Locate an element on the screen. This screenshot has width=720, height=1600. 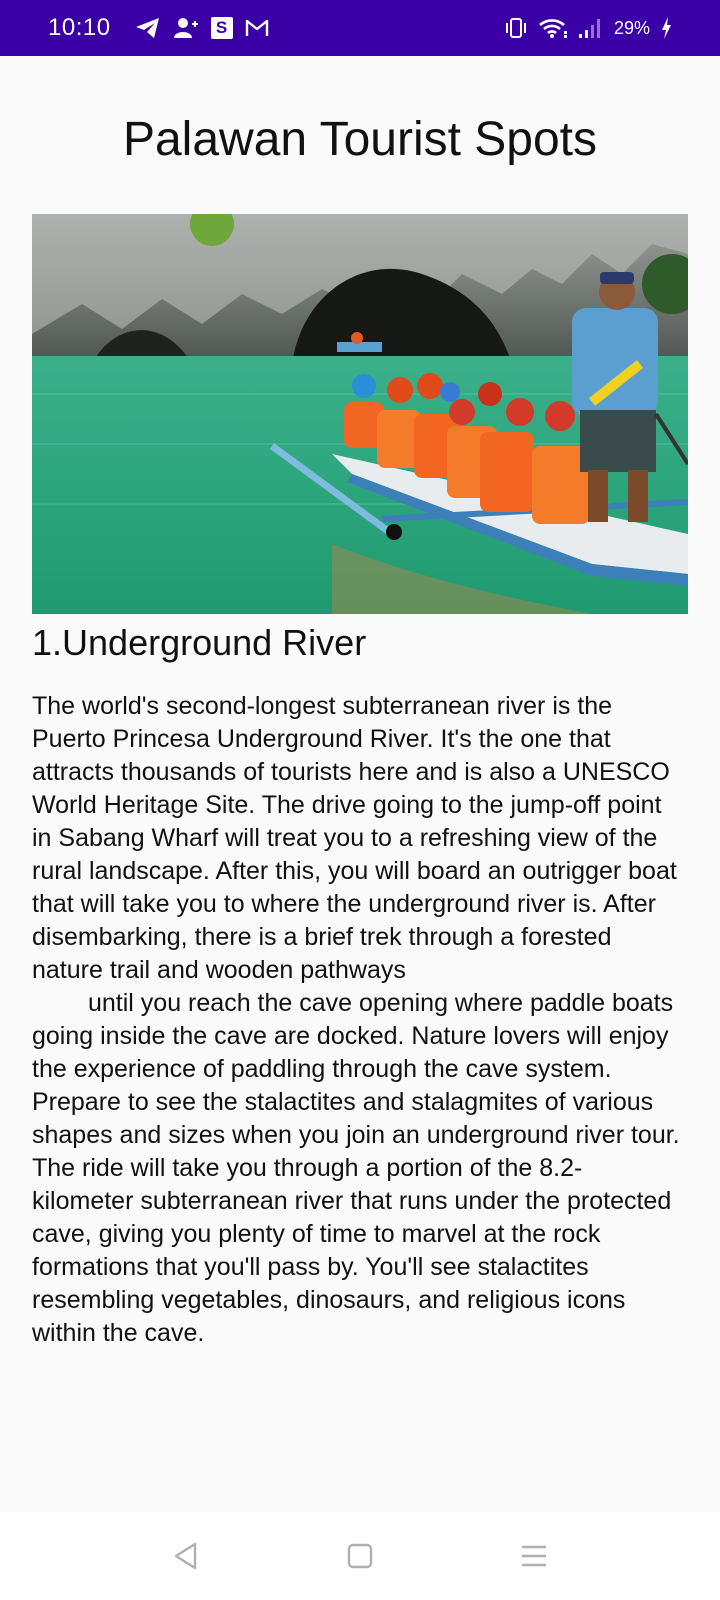
notification-icons: S is located at coordinates (202, 28).